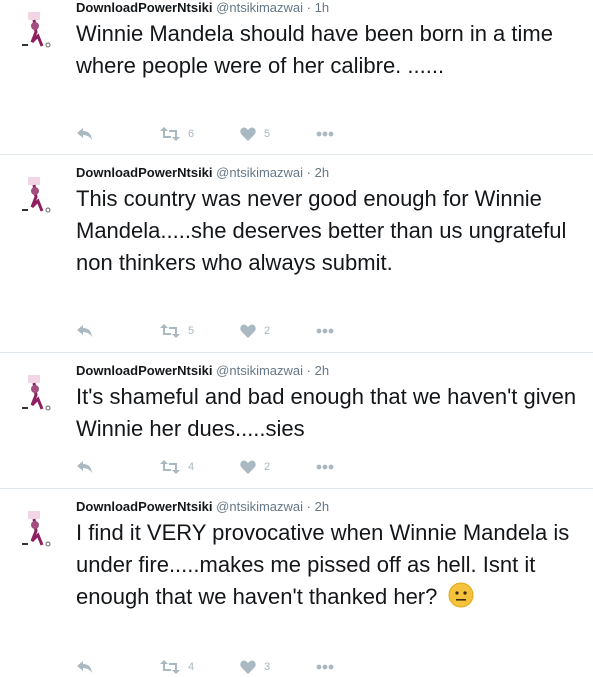 This screenshot has width=593, height=677. Describe the element at coordinates (460, 595) in the screenshot. I see `neutral-face-emoji` at that location.